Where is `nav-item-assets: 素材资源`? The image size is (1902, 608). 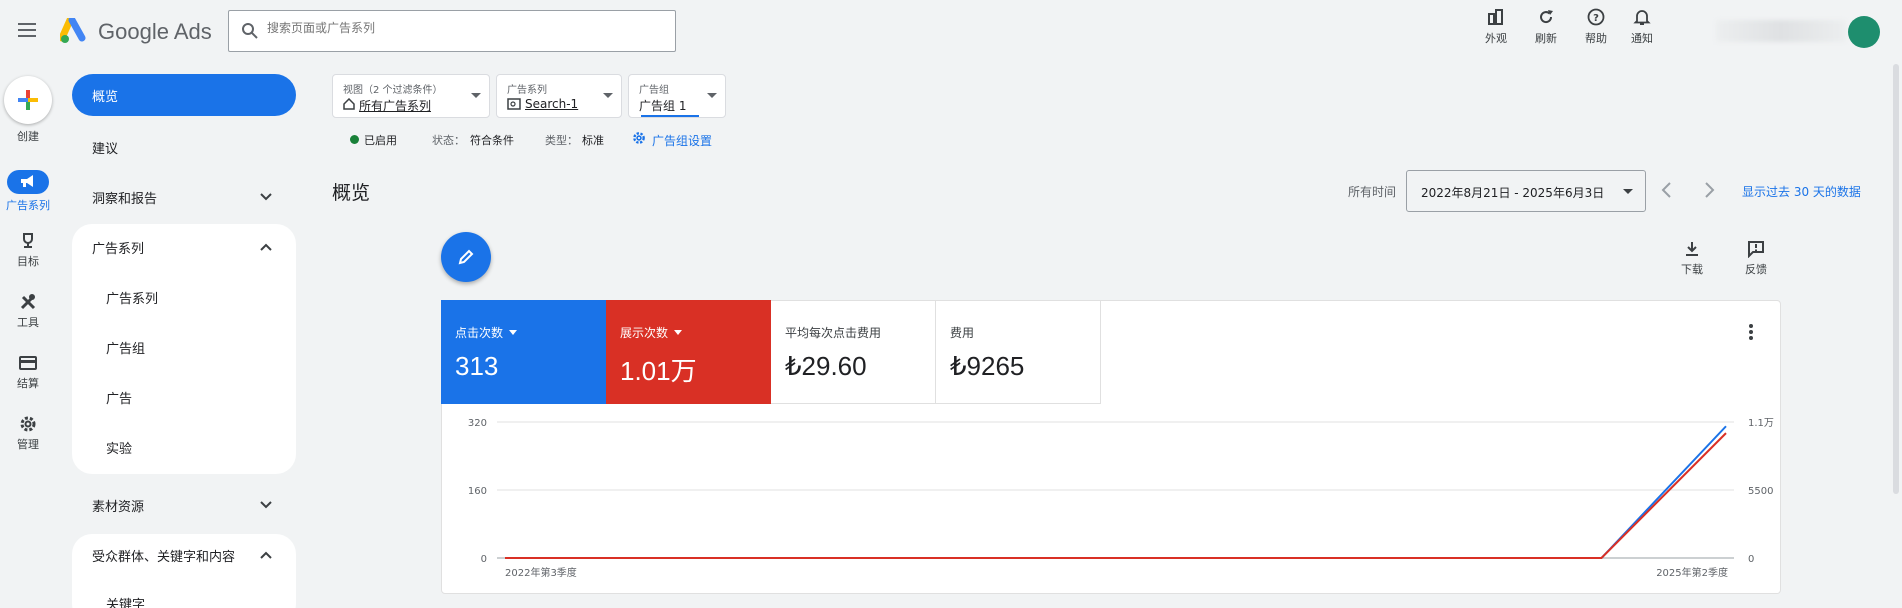 nav-item-assets: 素材资源 is located at coordinates (118, 505).